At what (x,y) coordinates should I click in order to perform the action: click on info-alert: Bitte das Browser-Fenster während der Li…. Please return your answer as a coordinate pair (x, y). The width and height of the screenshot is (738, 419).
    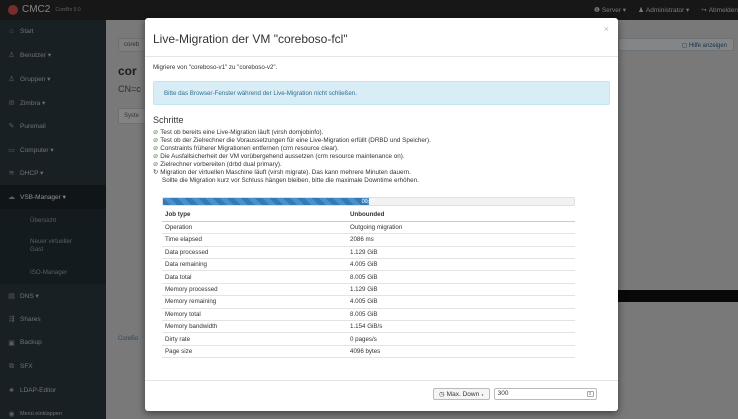
    Looking at the image, I should click on (381, 93).